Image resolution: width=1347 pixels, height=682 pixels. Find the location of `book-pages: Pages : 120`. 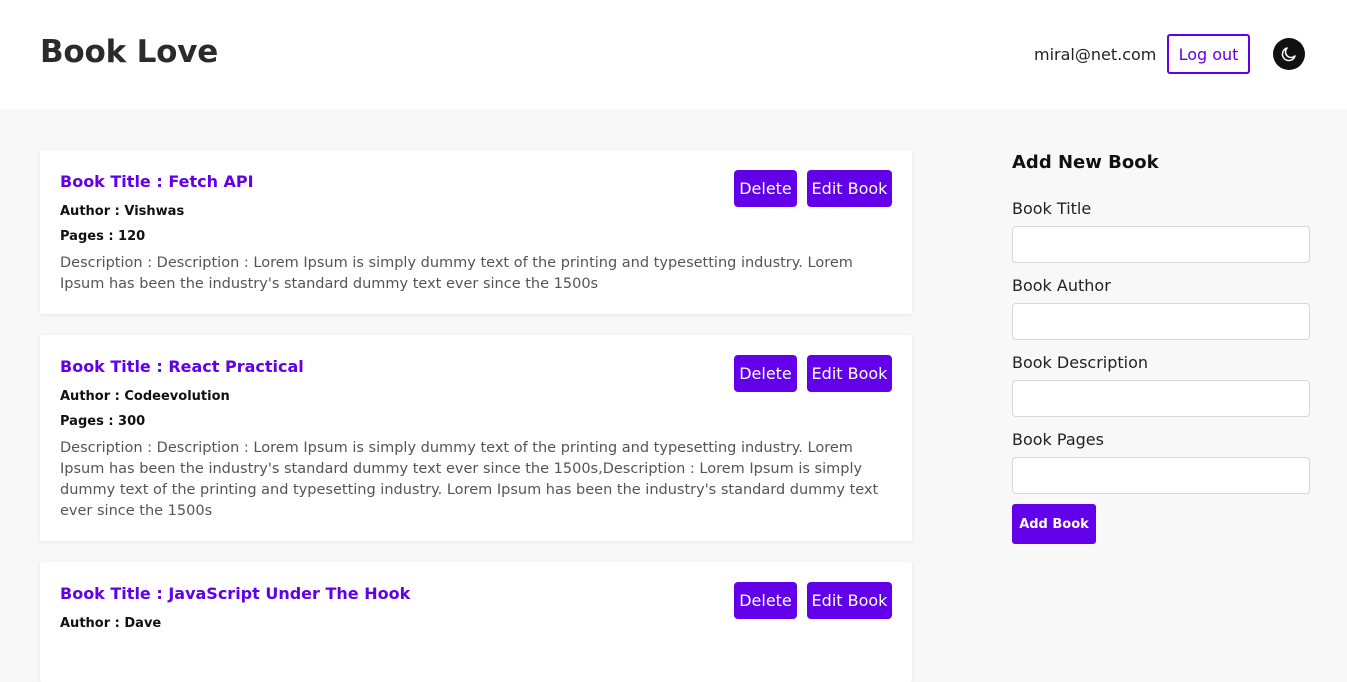

book-pages: Pages : 120 is located at coordinates (103, 236).